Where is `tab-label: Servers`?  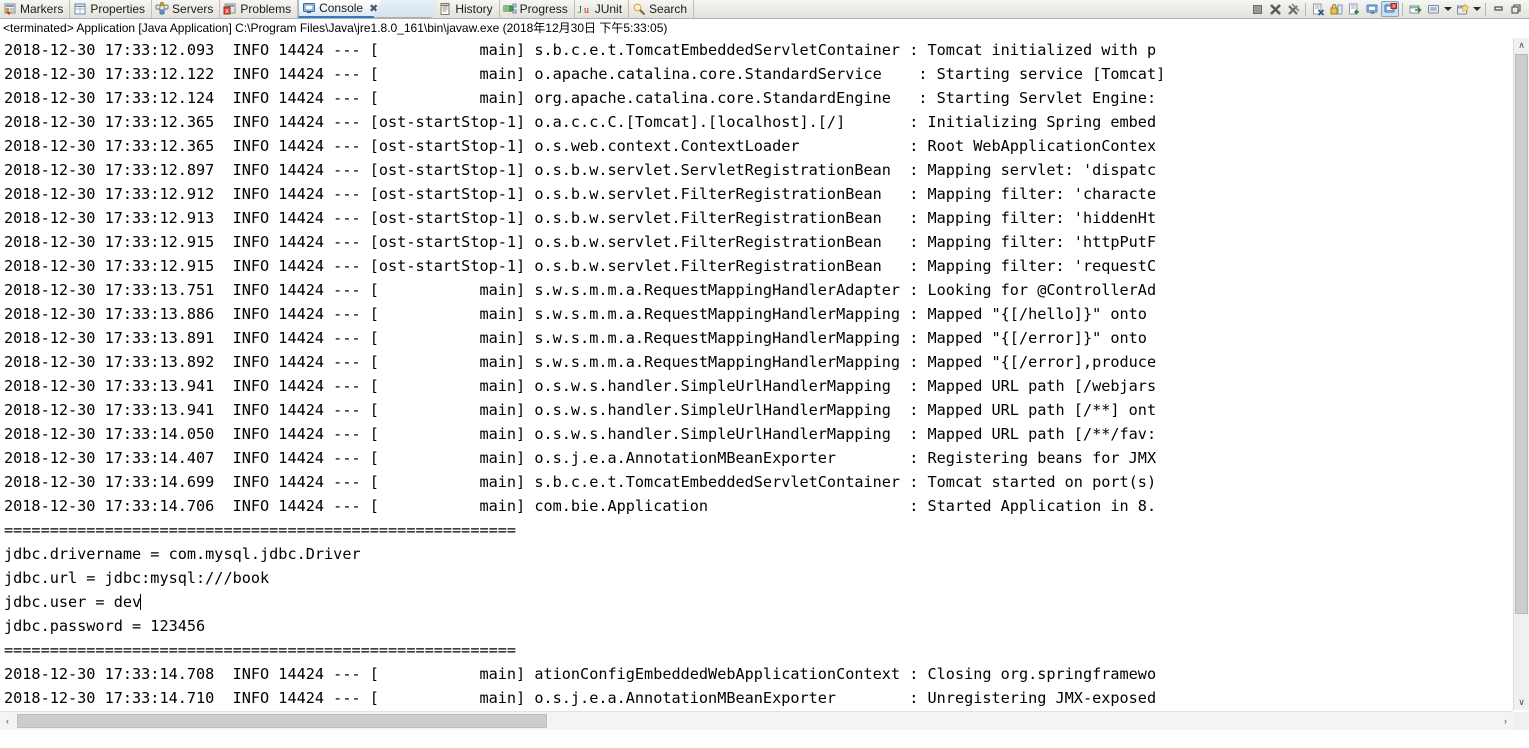
tab-label: Servers is located at coordinates (193, 9).